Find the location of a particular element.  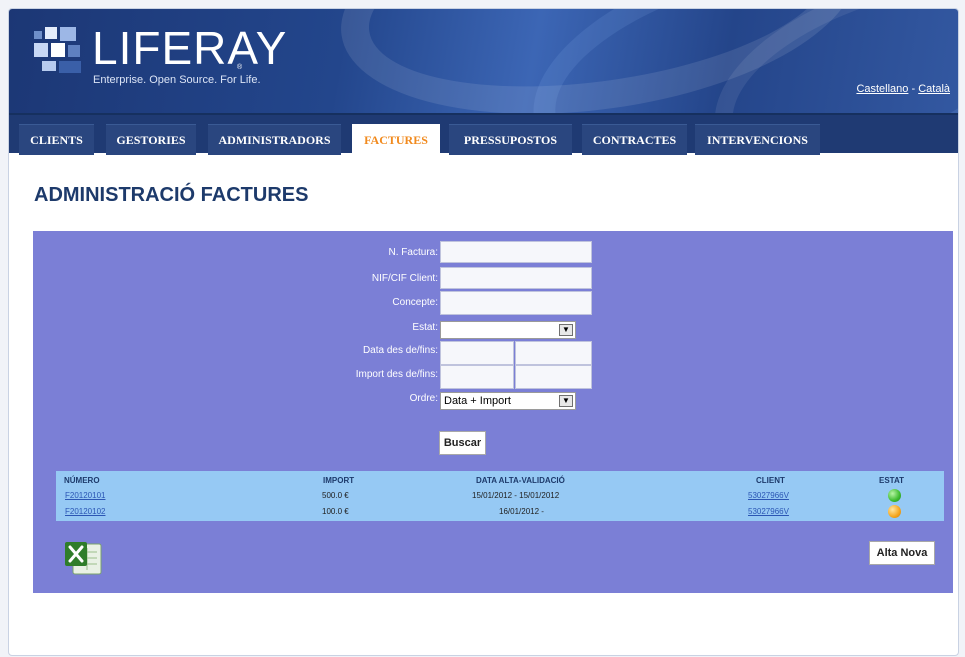

column-header-numero: NÚMERO is located at coordinates (82, 480).